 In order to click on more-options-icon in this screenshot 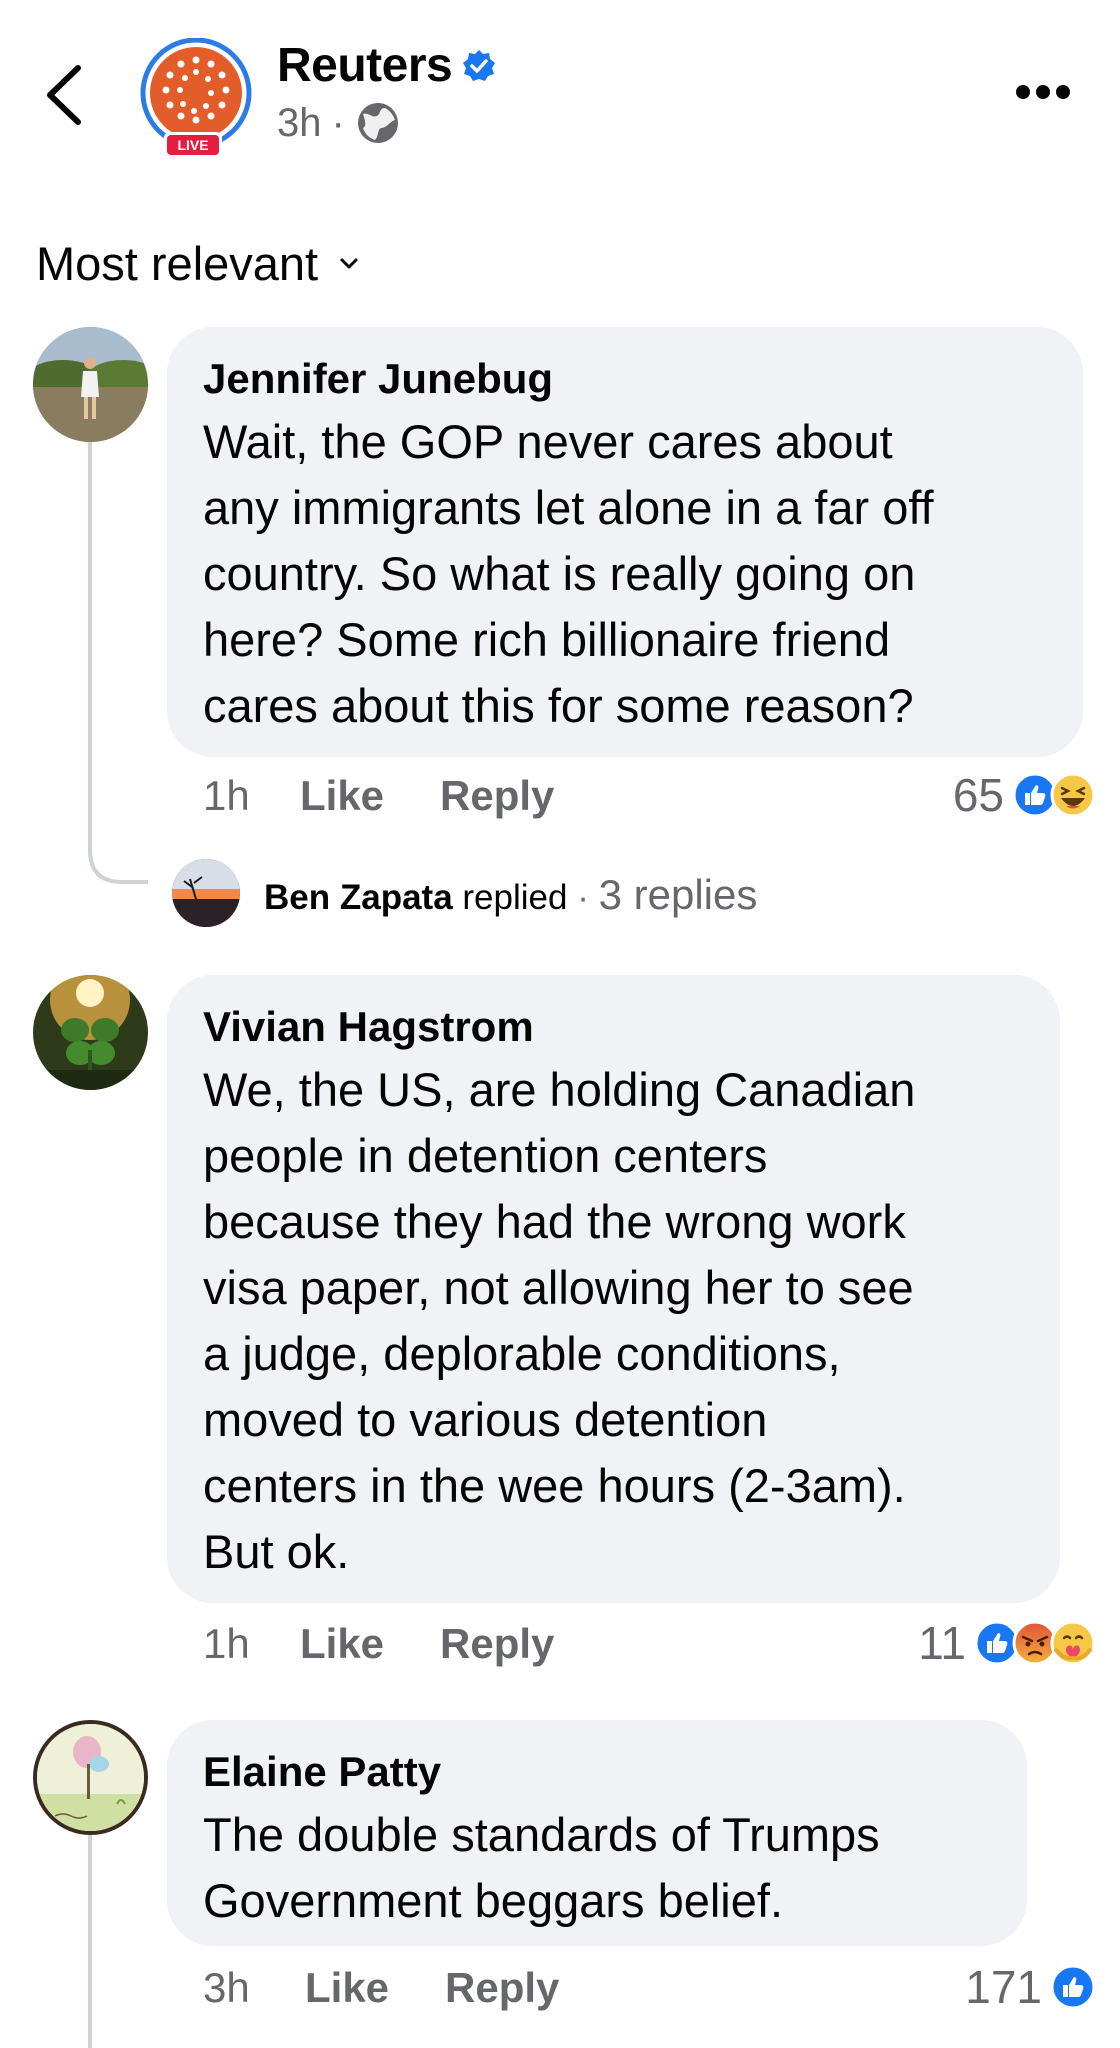, I will do `click(1043, 92)`.